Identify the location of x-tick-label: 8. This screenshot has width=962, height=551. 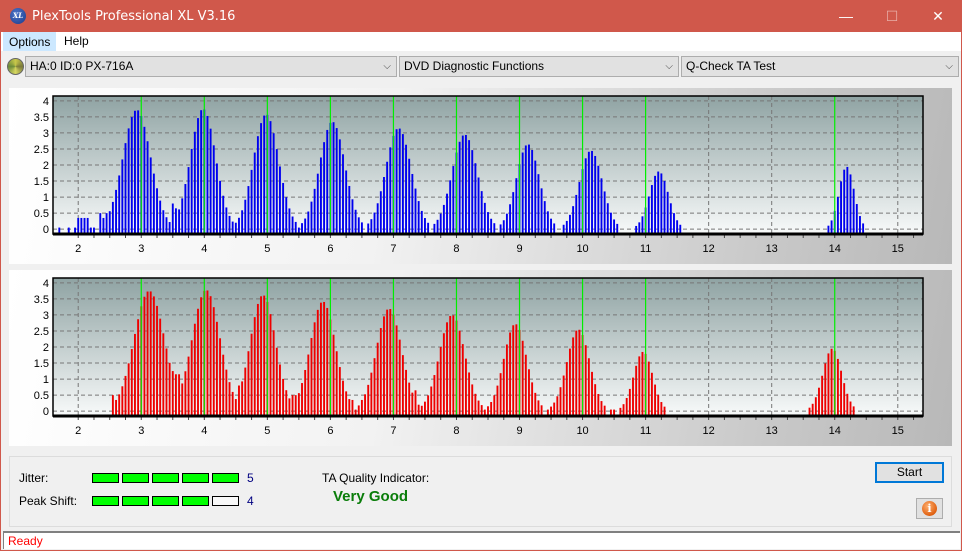
(456, 431).